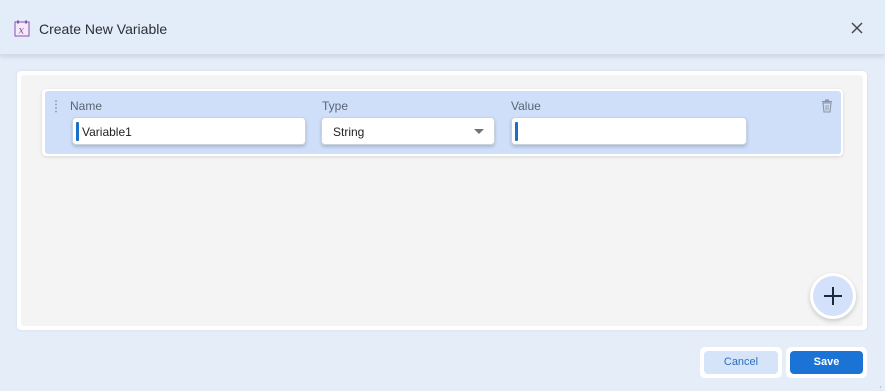 Image resolution: width=885 pixels, height=391 pixels. What do you see at coordinates (107, 132) in the screenshot?
I see `name-input-value: Variable1` at bounding box center [107, 132].